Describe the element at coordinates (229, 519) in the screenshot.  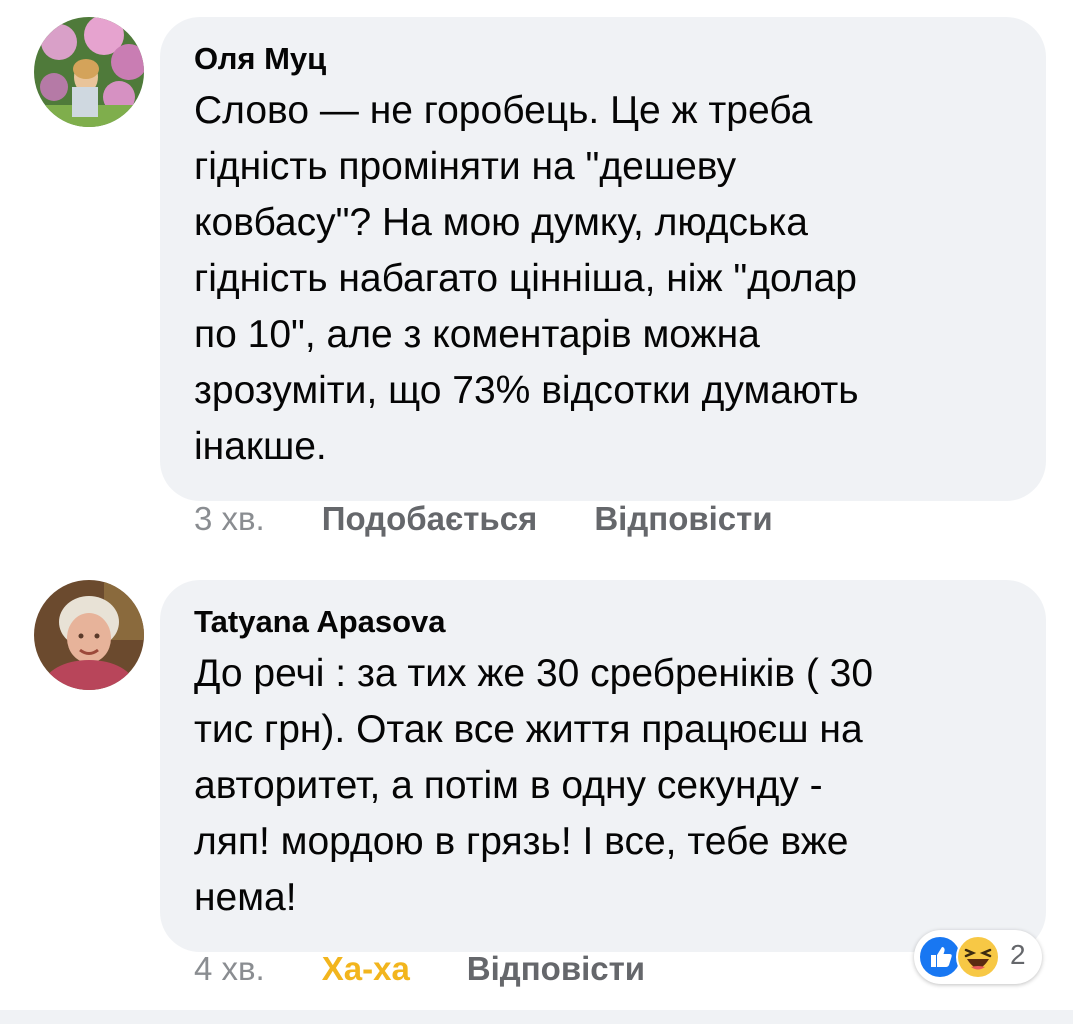
I see `comment-time: 3 хв.` at that location.